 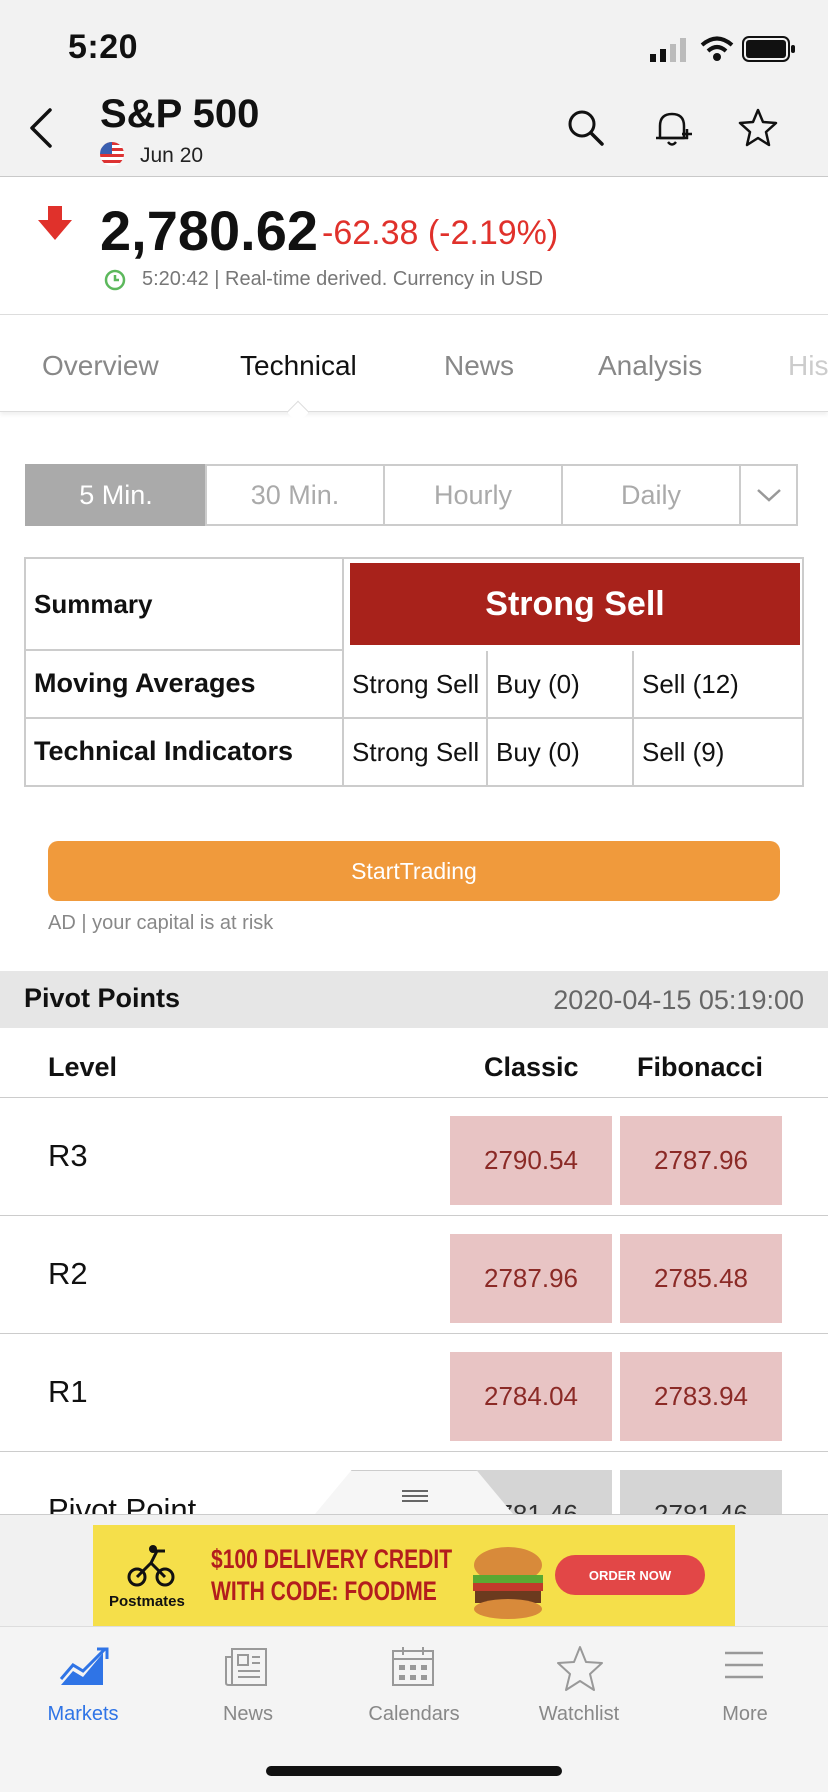 I want to click on nav-more: More, so click(x=745, y=1677).